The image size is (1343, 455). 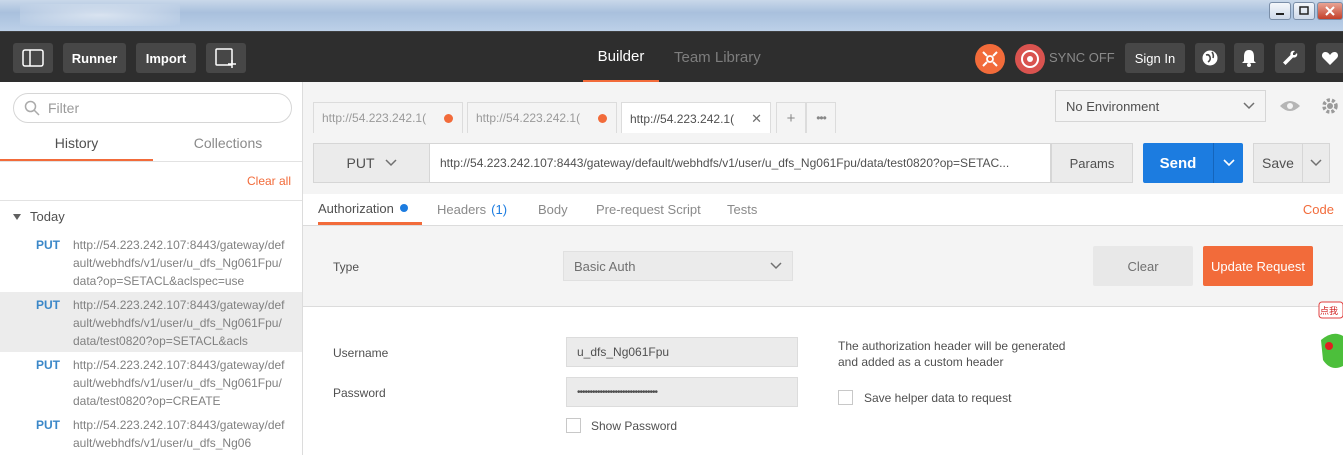 I want to click on eye-icon, so click(x=1290, y=106).